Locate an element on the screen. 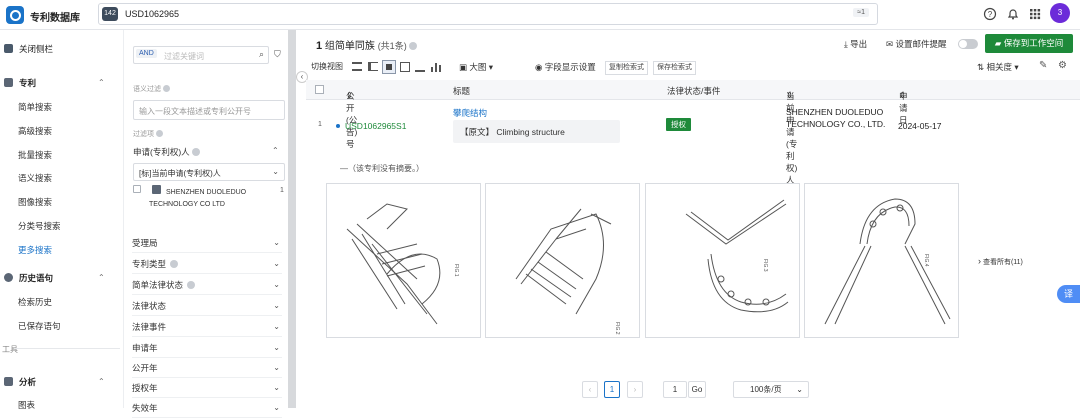 The width and height of the screenshot is (1080, 418). gear-icon: ⚙ is located at coordinates (1062, 65).